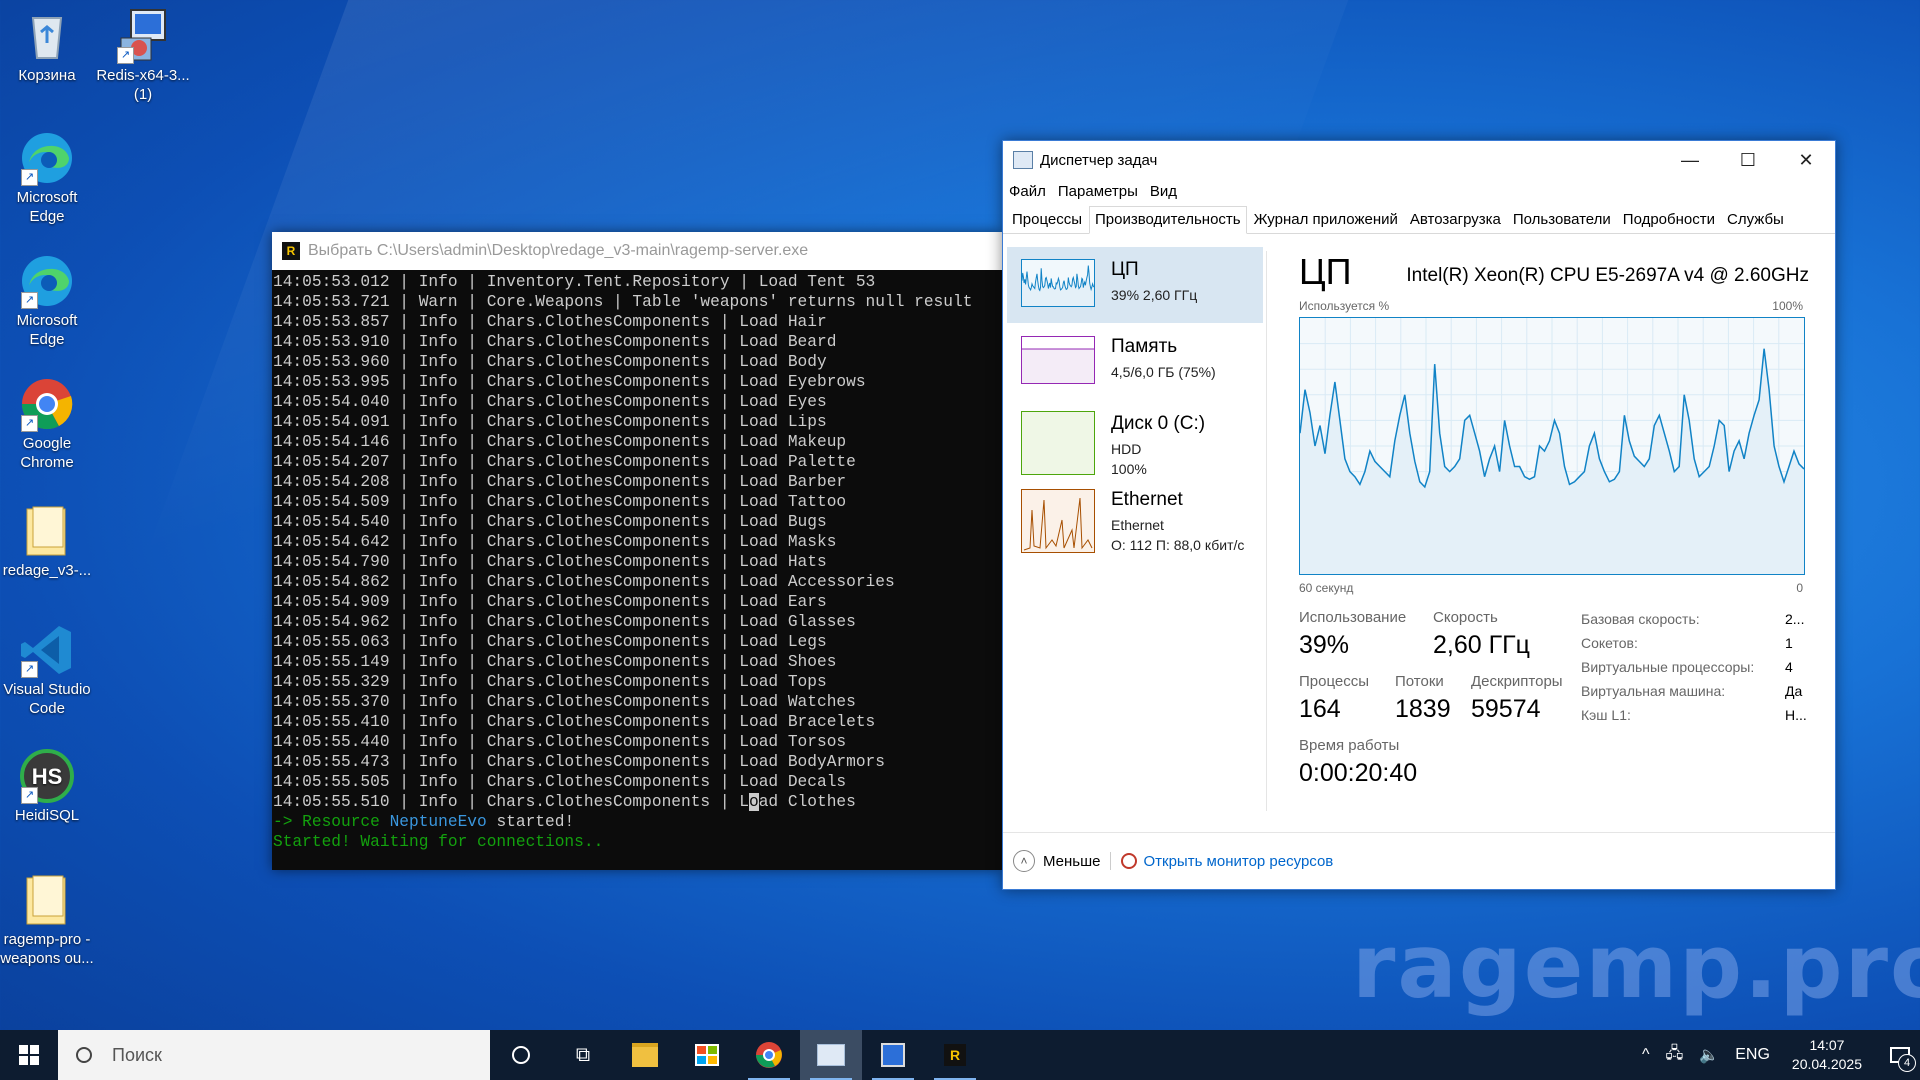 The image size is (1920, 1080). Describe the element at coordinates (1163, 372) in the screenshot. I see `perf-item-detail: 4,5/6,0 ГБ (75%)` at that location.